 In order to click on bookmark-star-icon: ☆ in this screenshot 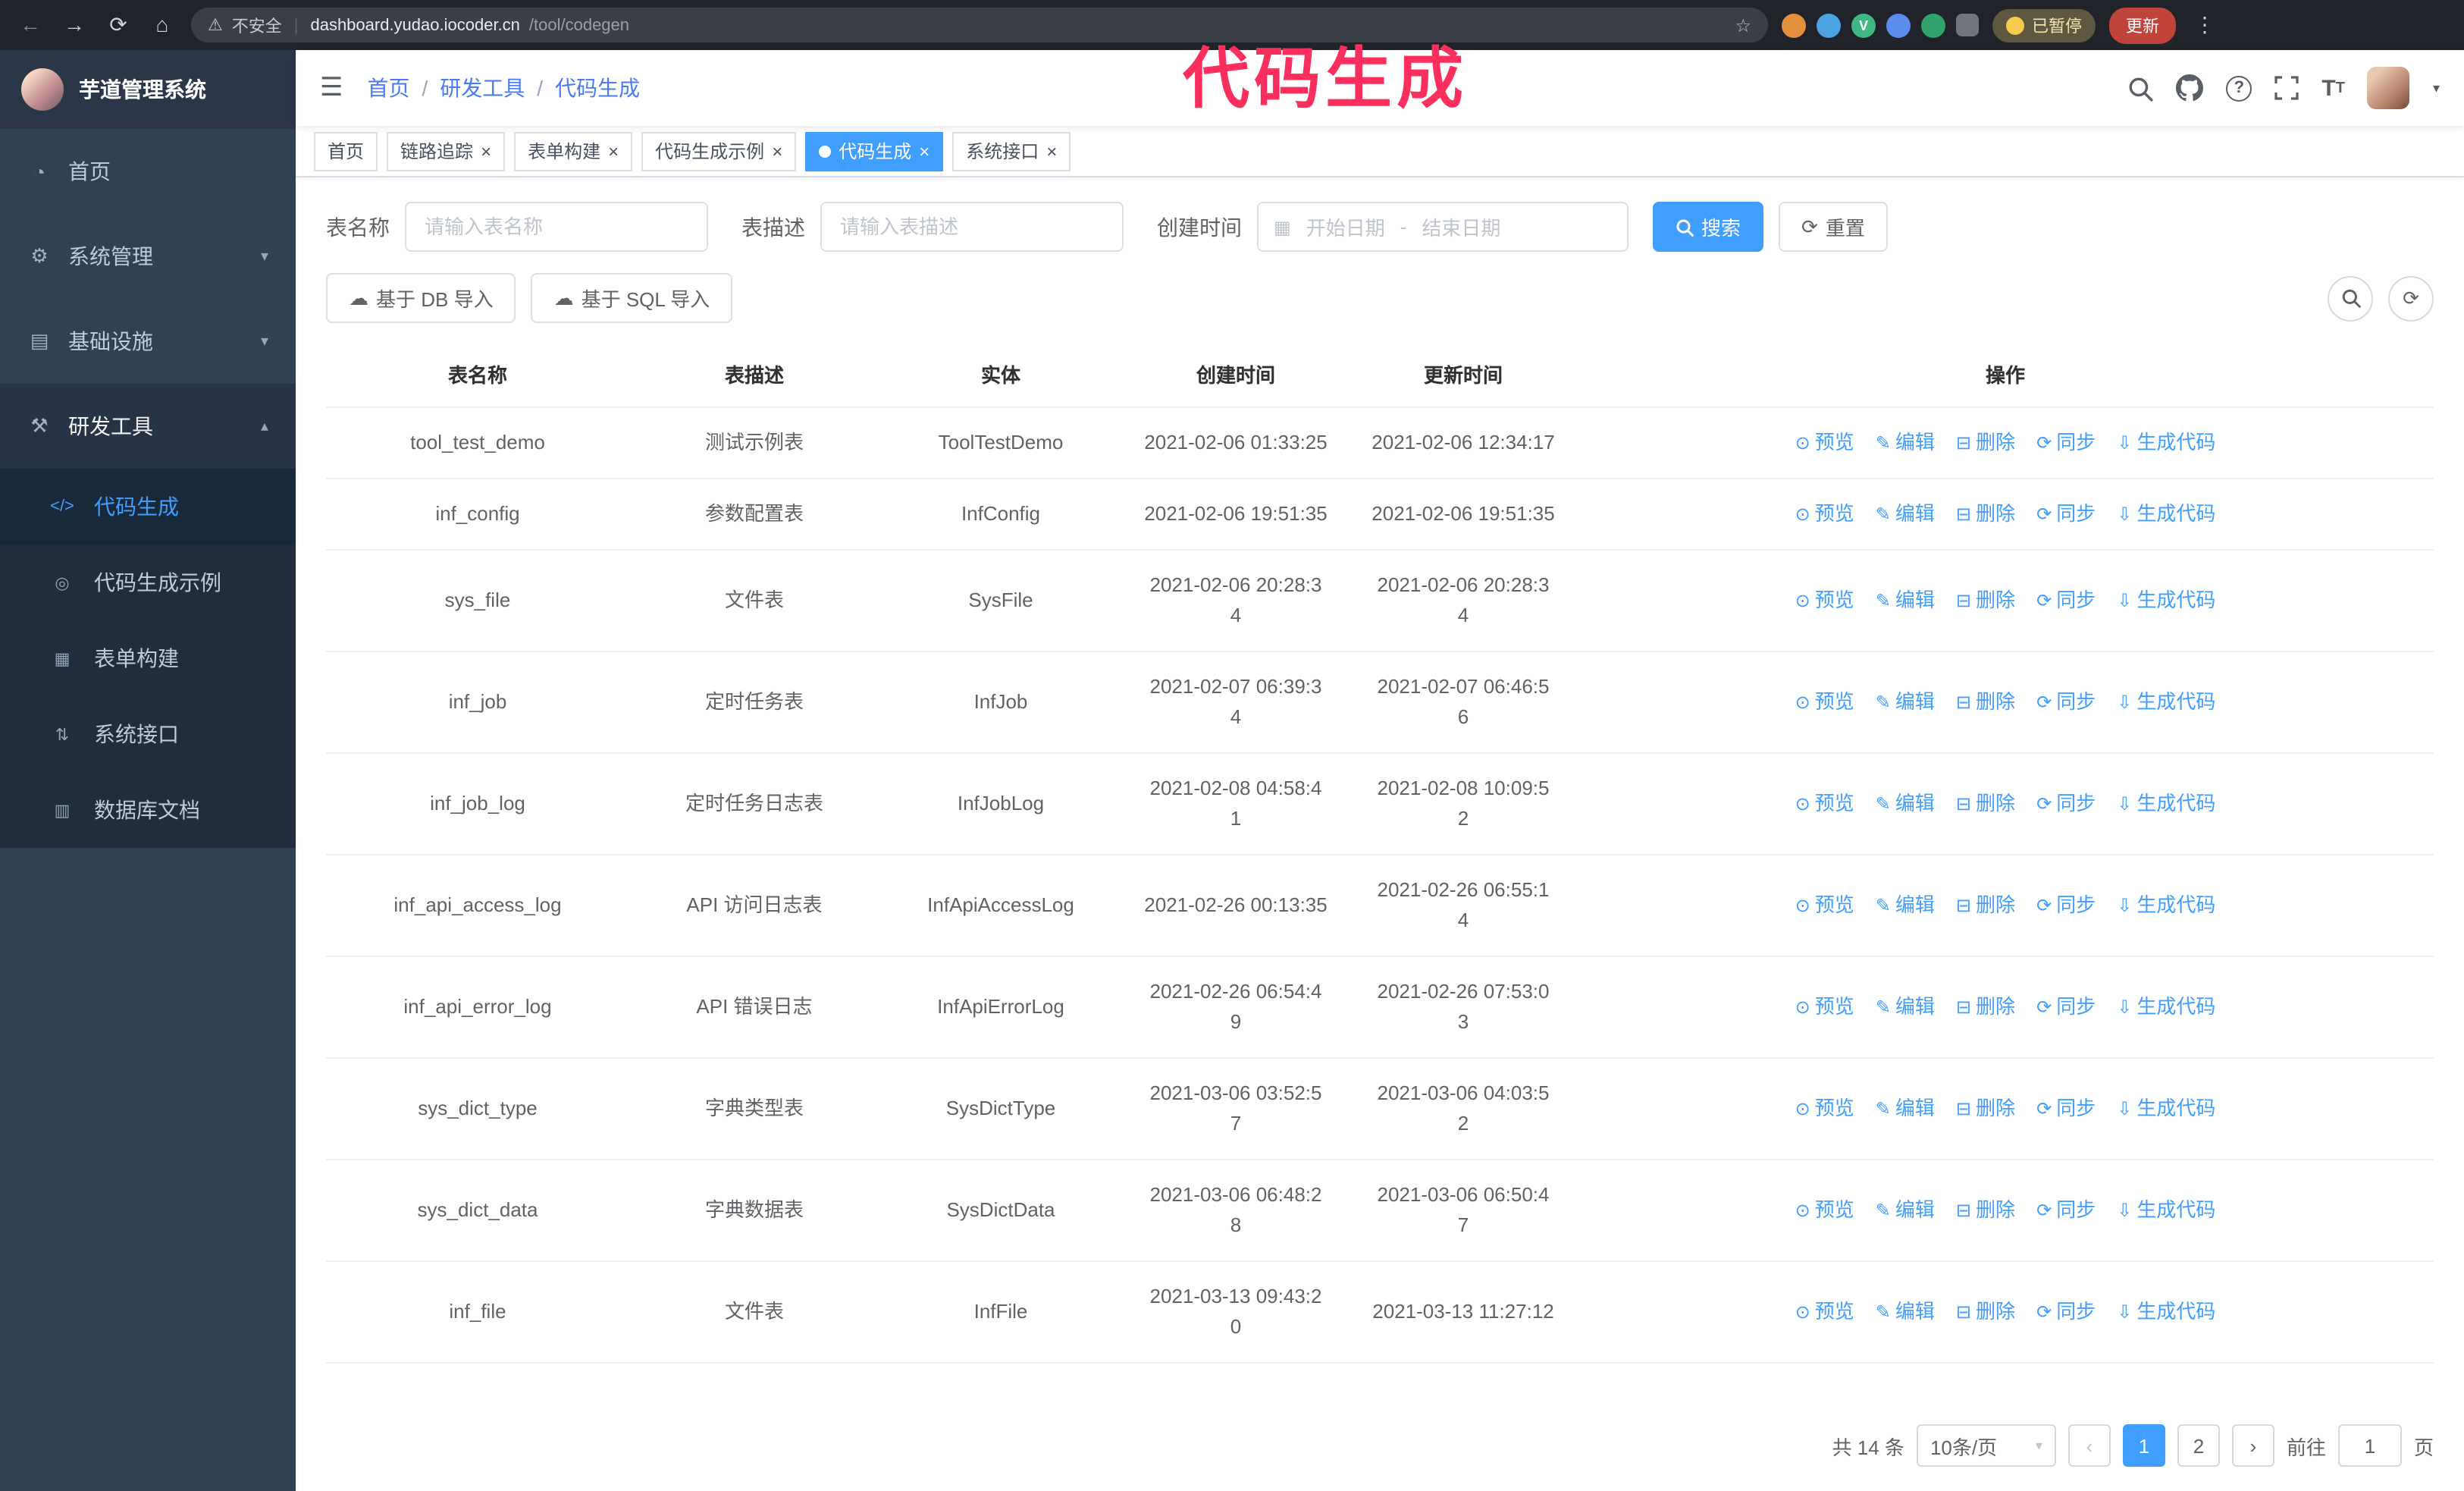, I will do `click(1743, 25)`.